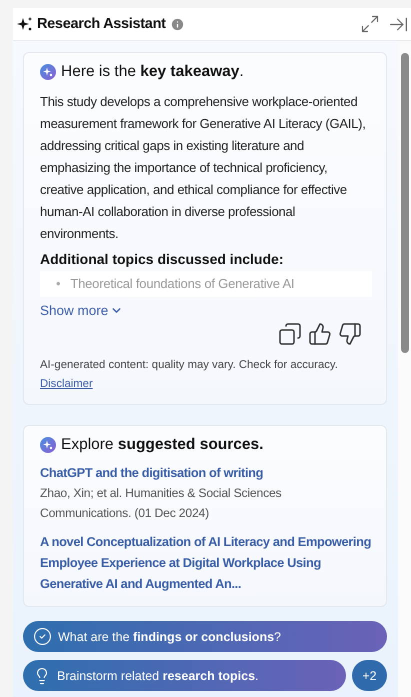  What do you see at coordinates (101, 24) in the screenshot?
I see `panel-title: Research Assistant` at bounding box center [101, 24].